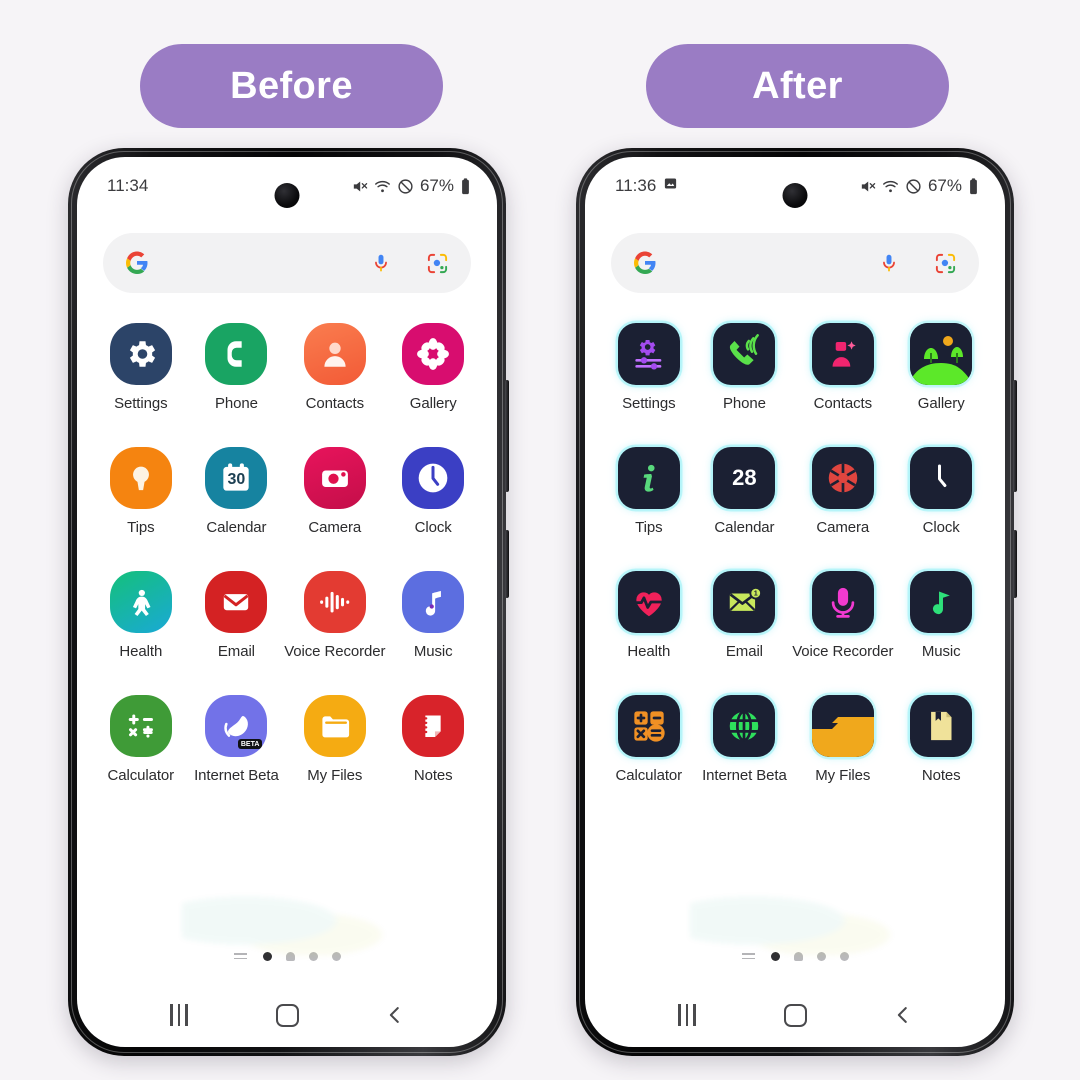 The height and width of the screenshot is (1080, 1080). What do you see at coordinates (842, 726) in the screenshot?
I see `folder-icon` at bounding box center [842, 726].